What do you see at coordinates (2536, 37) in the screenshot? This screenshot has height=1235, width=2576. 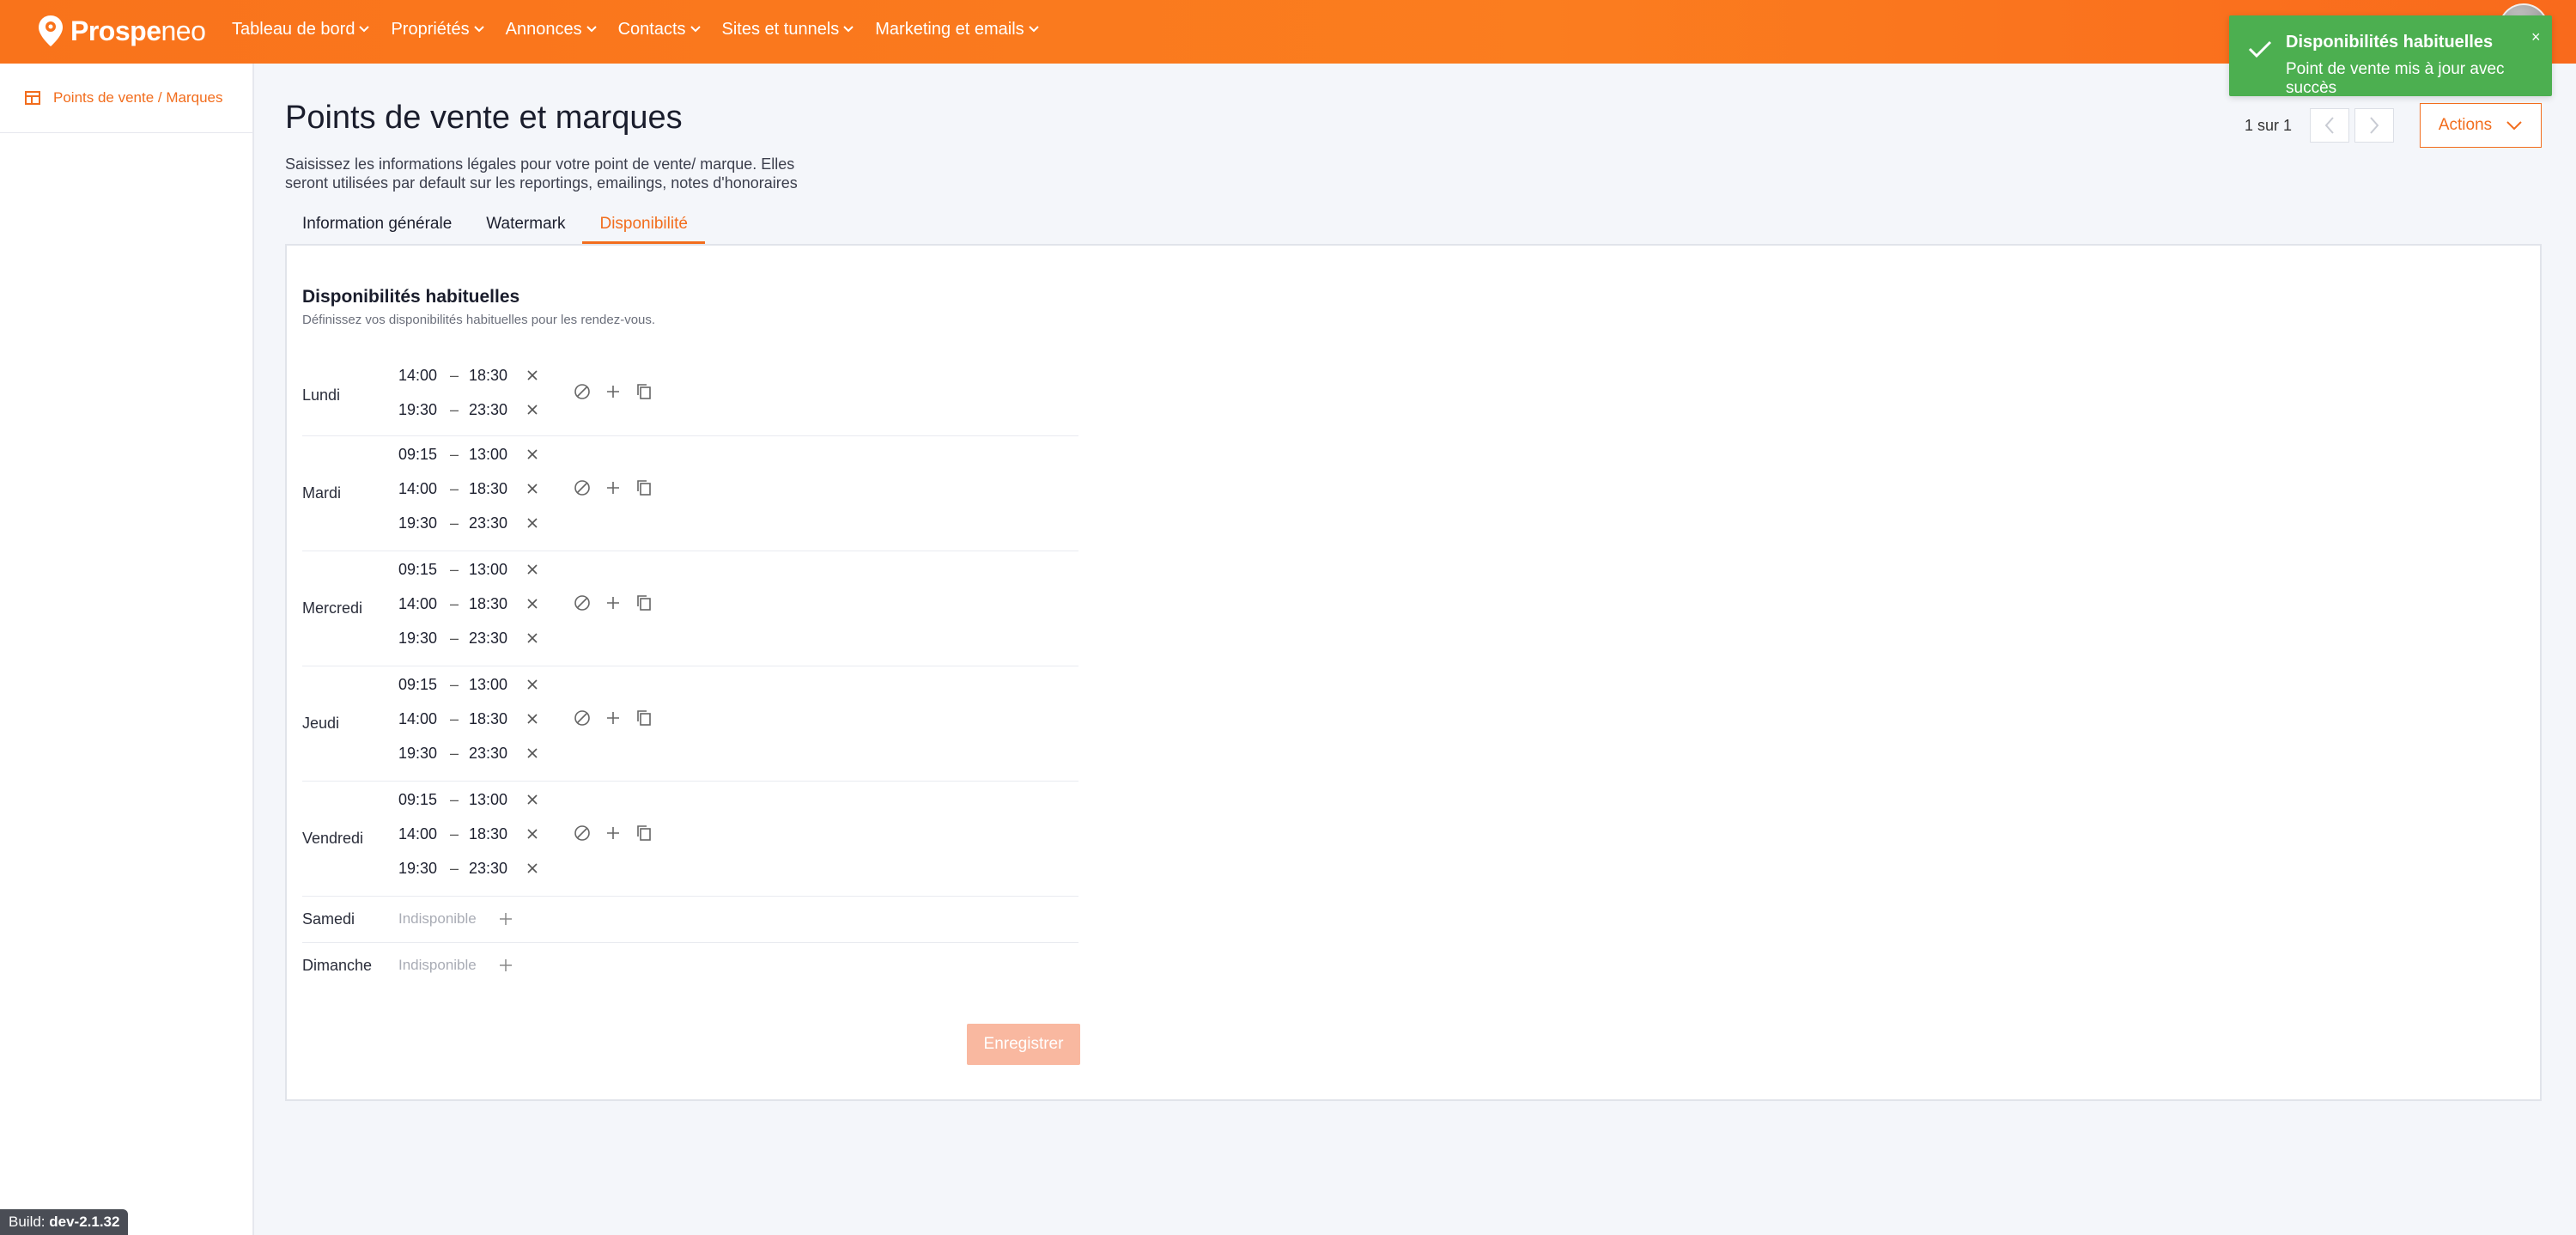 I see `close-icon: ×` at bounding box center [2536, 37].